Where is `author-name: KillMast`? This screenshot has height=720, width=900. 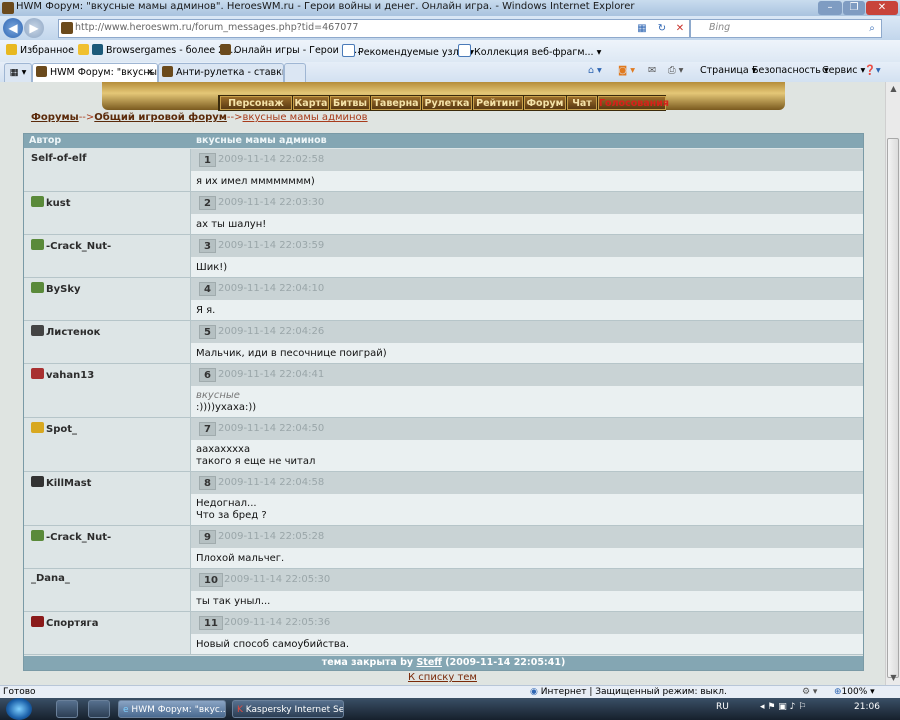
author-name: KillMast is located at coordinates (61, 482).